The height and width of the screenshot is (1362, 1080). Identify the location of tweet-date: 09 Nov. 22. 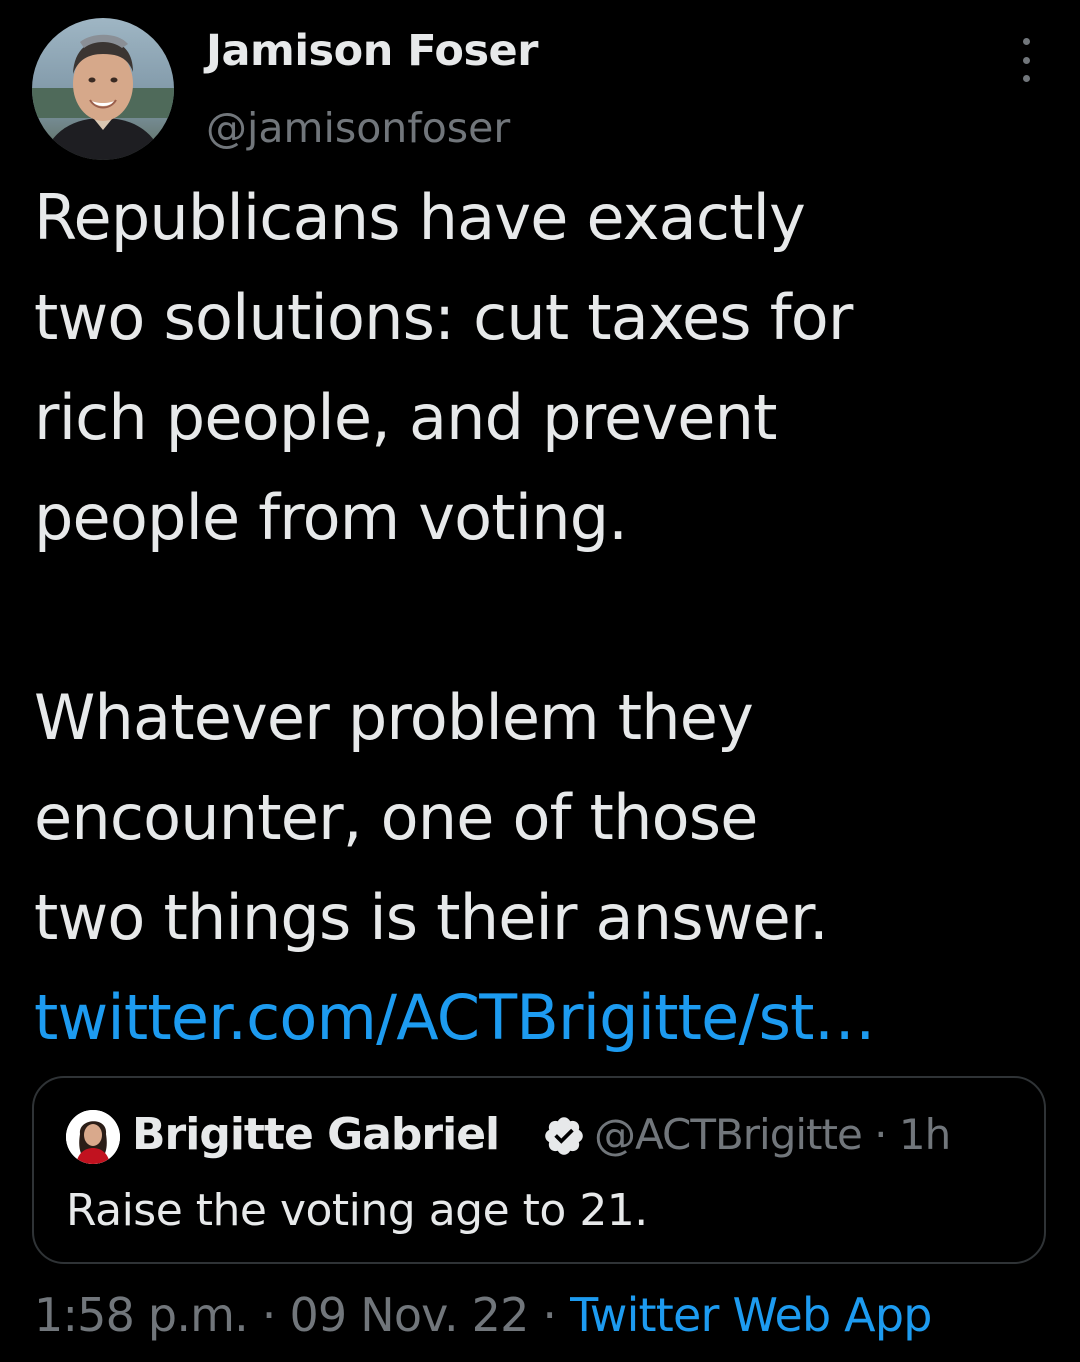
(409, 1315).